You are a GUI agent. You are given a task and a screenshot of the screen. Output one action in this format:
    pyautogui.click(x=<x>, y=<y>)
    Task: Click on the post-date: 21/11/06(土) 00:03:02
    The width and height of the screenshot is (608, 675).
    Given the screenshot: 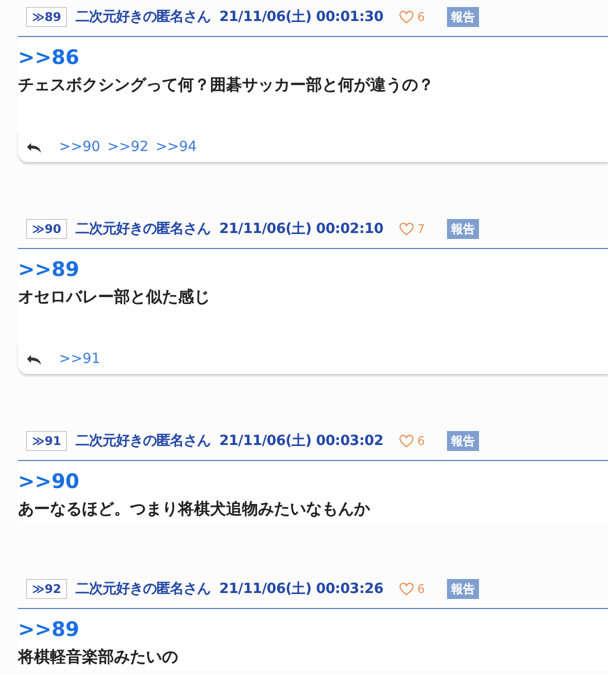 What is the action you would take?
    pyautogui.click(x=301, y=441)
    